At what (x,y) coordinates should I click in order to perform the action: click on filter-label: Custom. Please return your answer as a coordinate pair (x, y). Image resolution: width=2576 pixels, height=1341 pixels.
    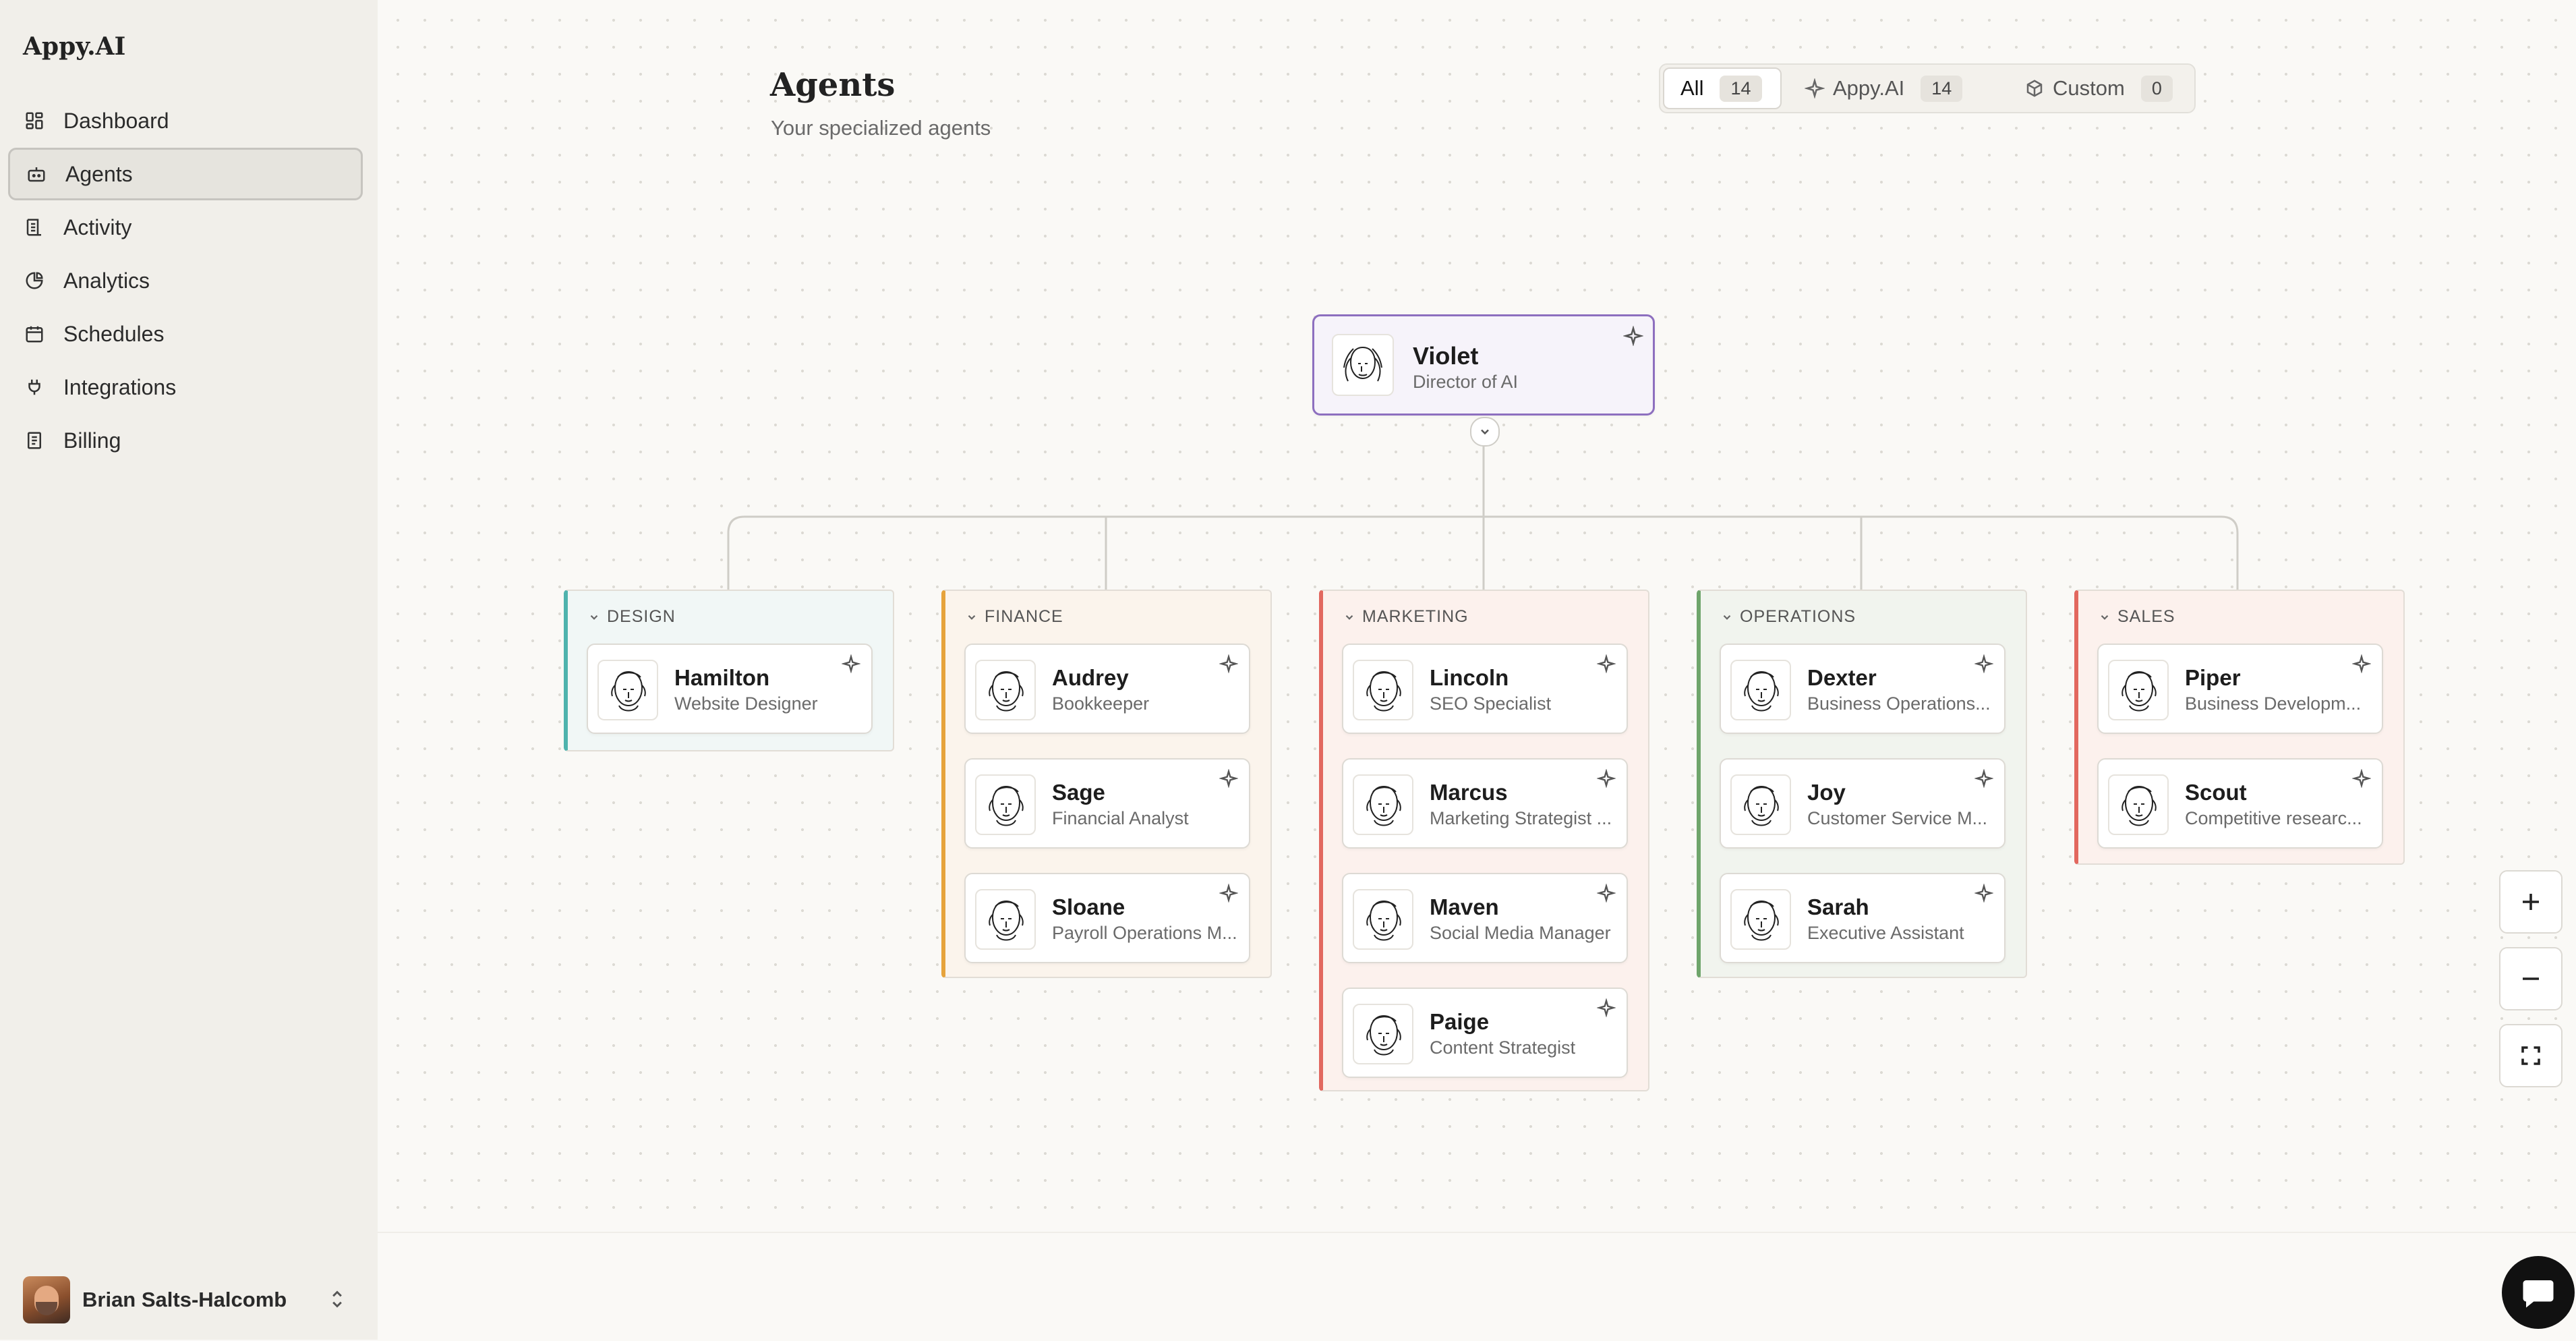
    Looking at the image, I should click on (2089, 88).